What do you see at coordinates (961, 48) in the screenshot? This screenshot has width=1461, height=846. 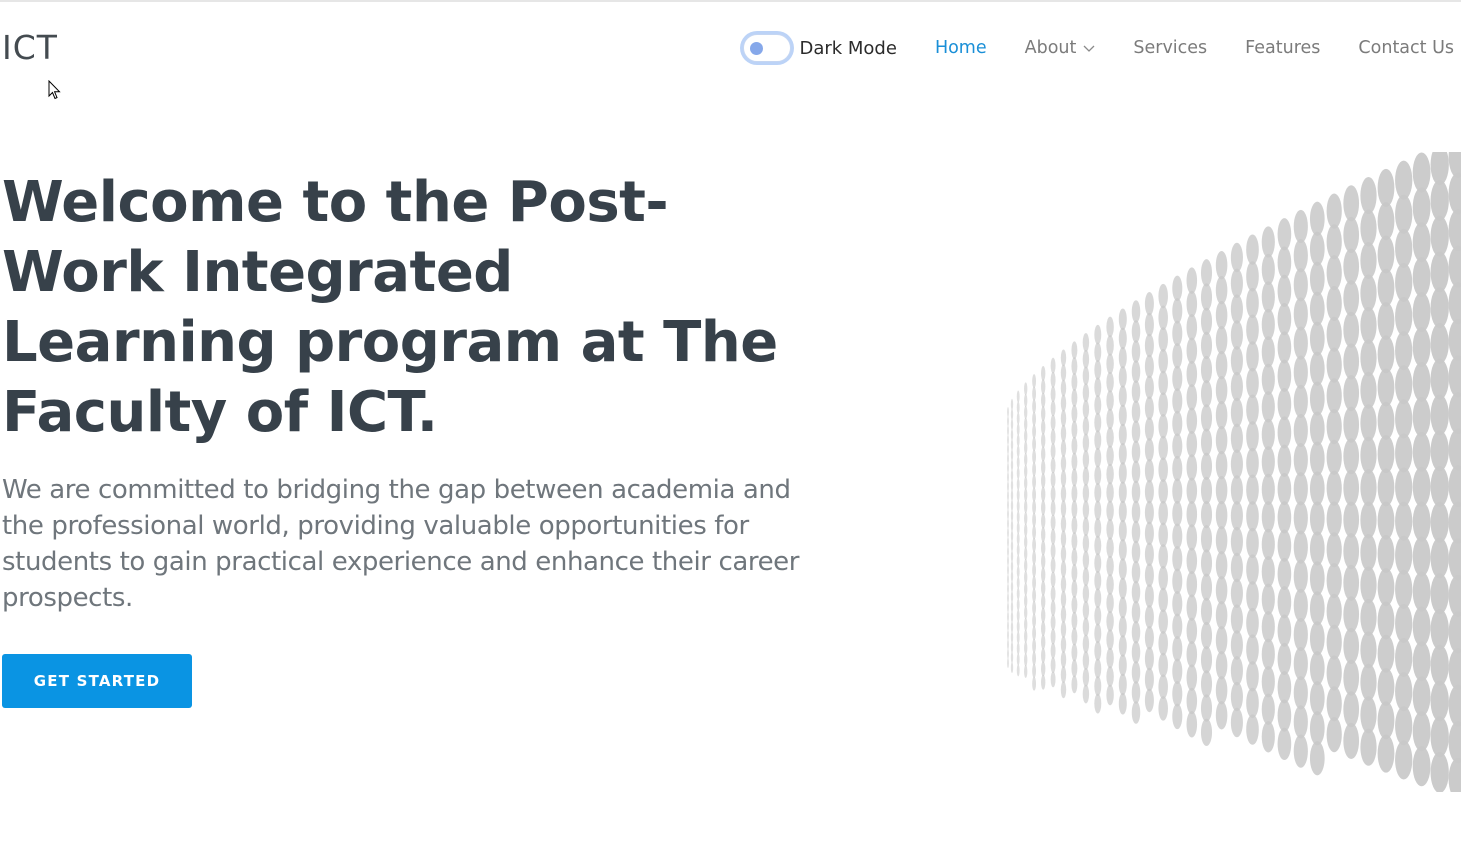 I see `nav-home: Home` at bounding box center [961, 48].